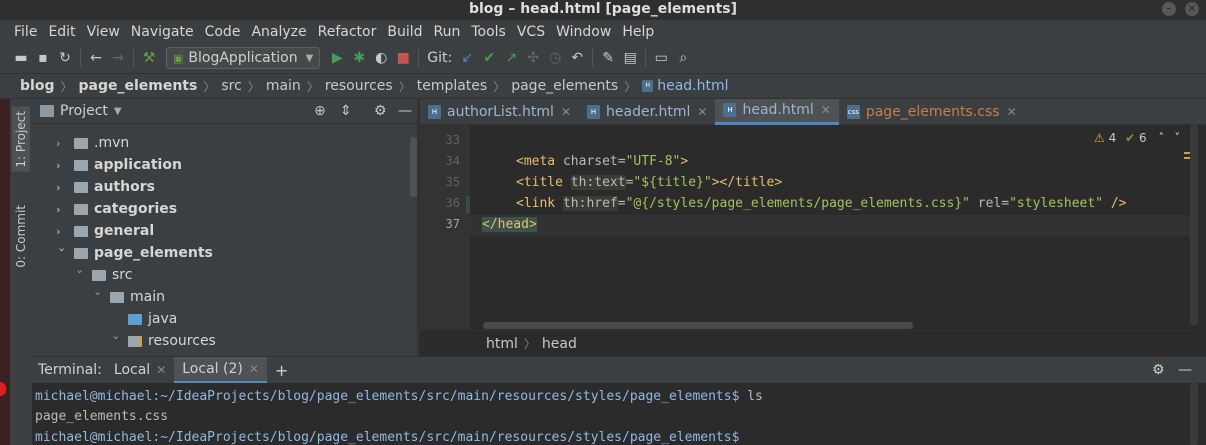  I want to click on tab-page-elements-css: css page_elements.css ✕, so click(932, 112).